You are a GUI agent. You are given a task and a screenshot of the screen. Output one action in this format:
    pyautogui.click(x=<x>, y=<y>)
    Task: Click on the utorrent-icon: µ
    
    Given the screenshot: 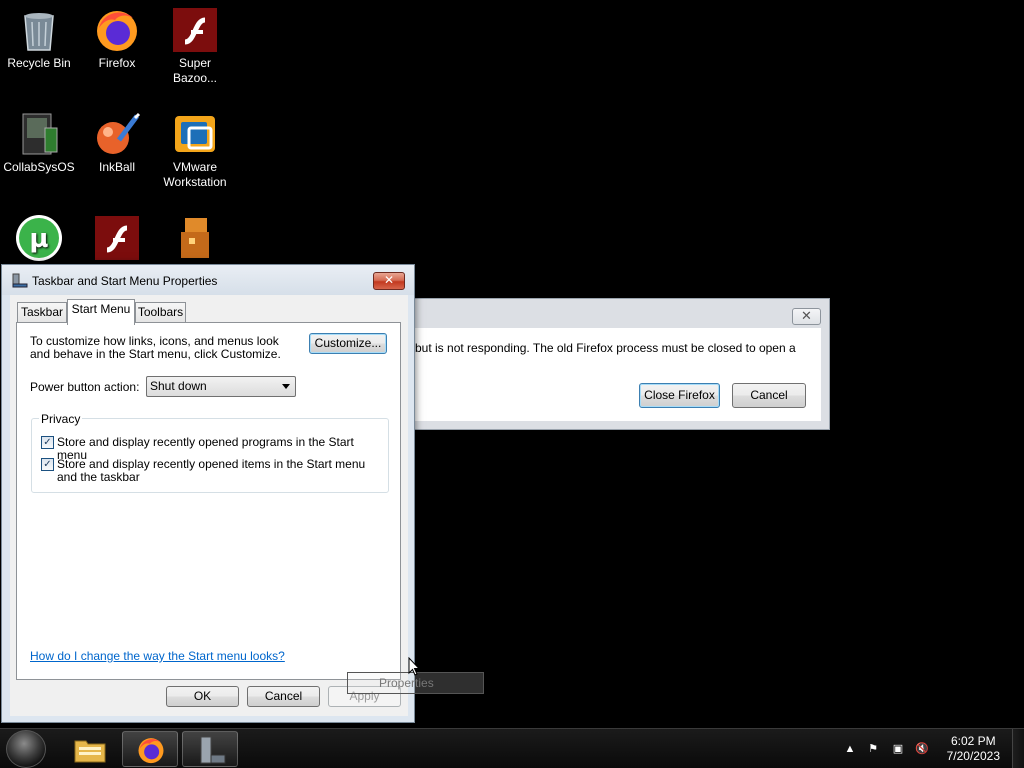 What is the action you would take?
    pyautogui.click(x=39, y=238)
    